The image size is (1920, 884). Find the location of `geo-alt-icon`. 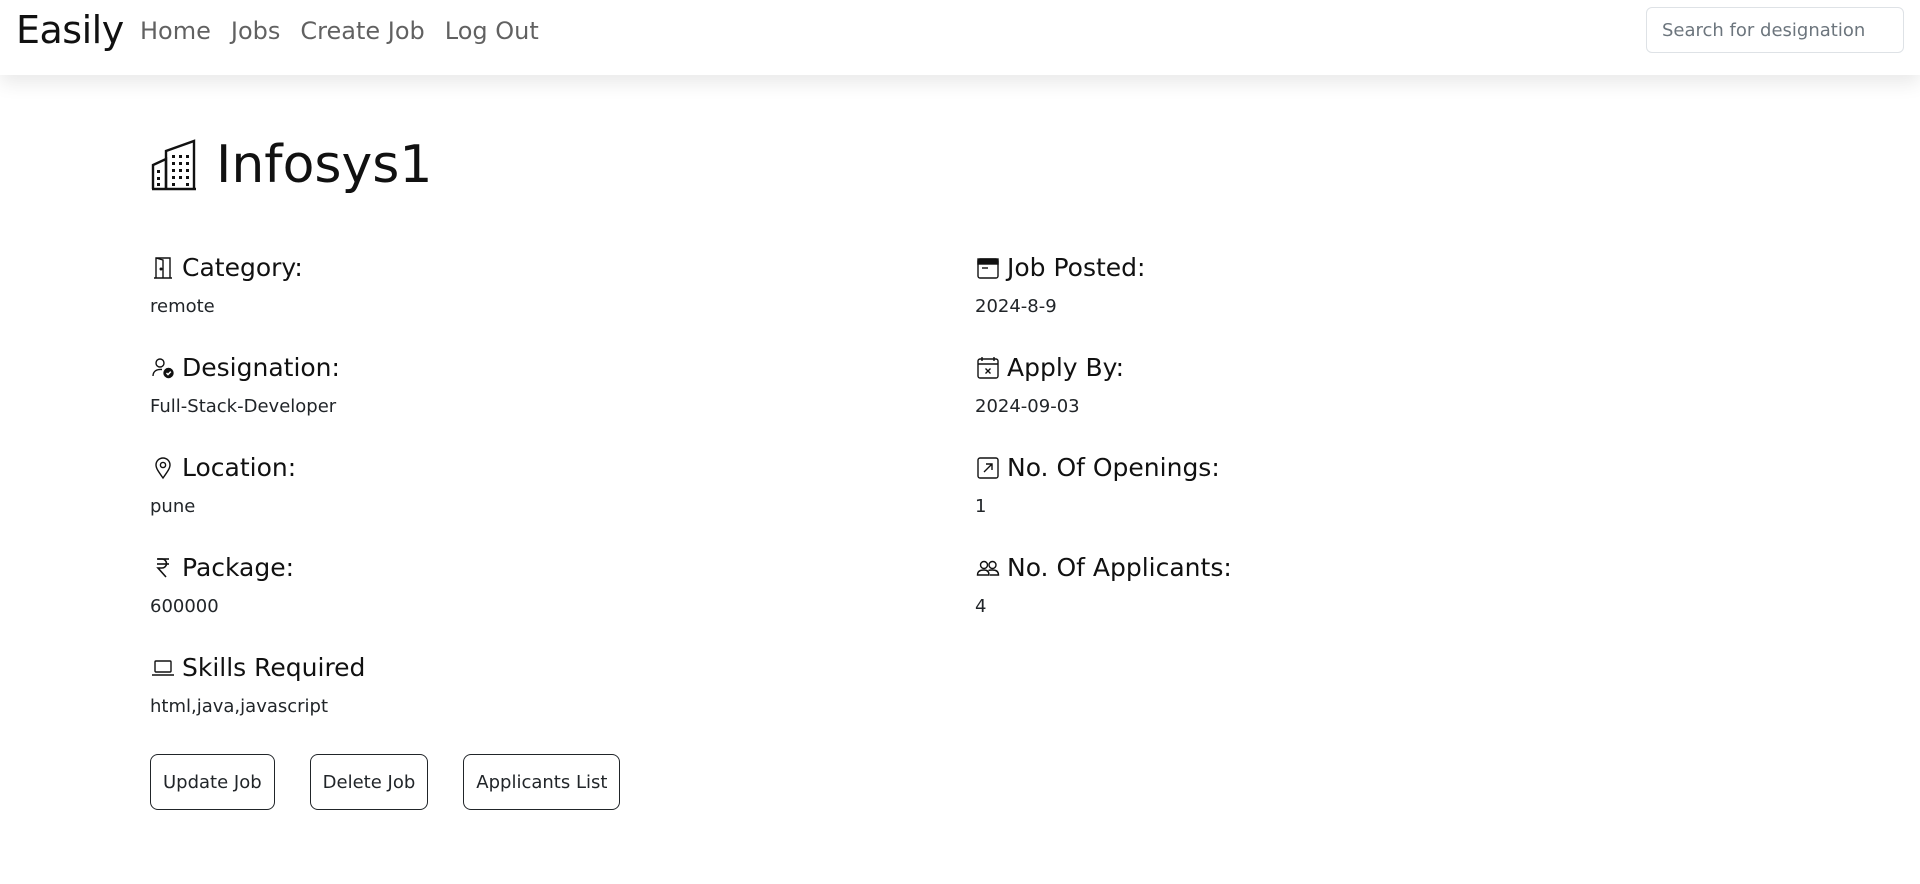

geo-alt-icon is located at coordinates (163, 468).